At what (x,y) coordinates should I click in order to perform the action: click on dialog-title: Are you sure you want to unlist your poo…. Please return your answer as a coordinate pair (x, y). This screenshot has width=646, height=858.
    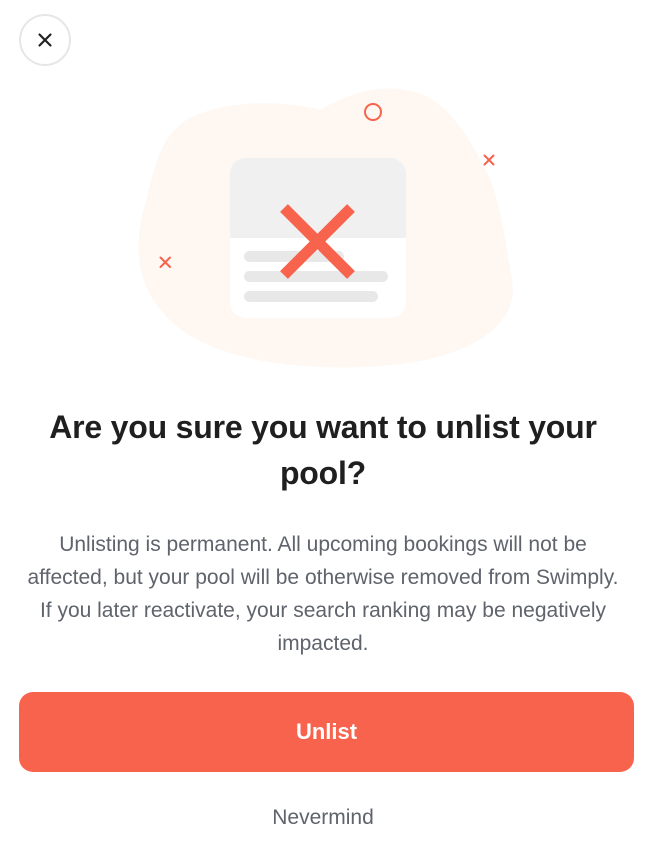
    Looking at the image, I should click on (323, 450).